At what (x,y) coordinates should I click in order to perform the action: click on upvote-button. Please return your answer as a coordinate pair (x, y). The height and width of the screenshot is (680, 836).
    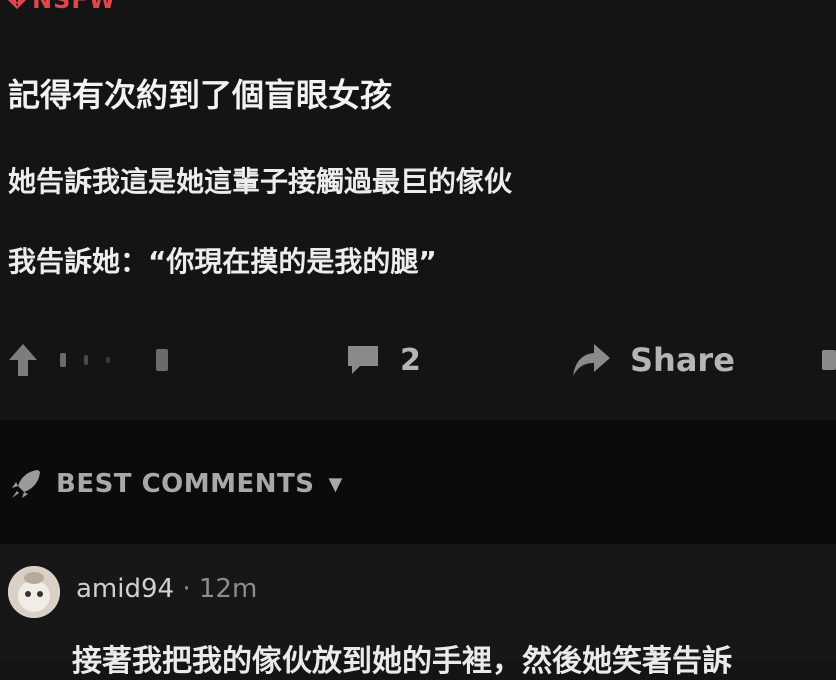
    Looking at the image, I should click on (26, 360).